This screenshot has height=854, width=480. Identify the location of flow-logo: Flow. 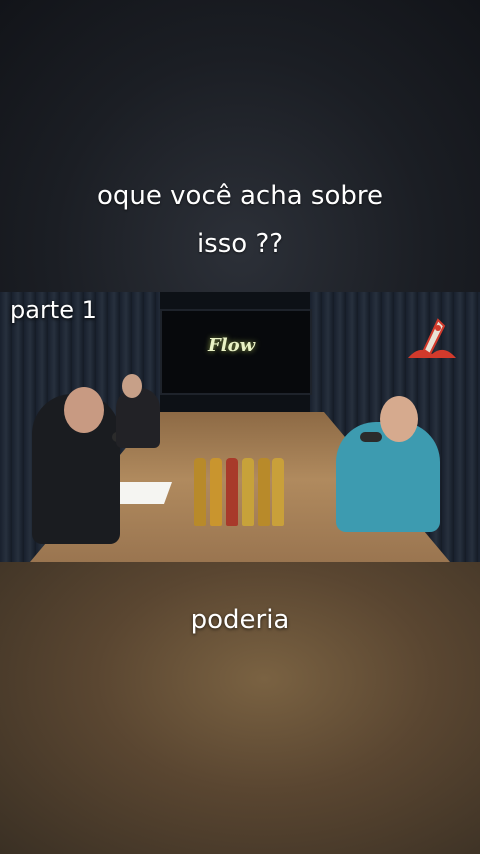
(232, 345).